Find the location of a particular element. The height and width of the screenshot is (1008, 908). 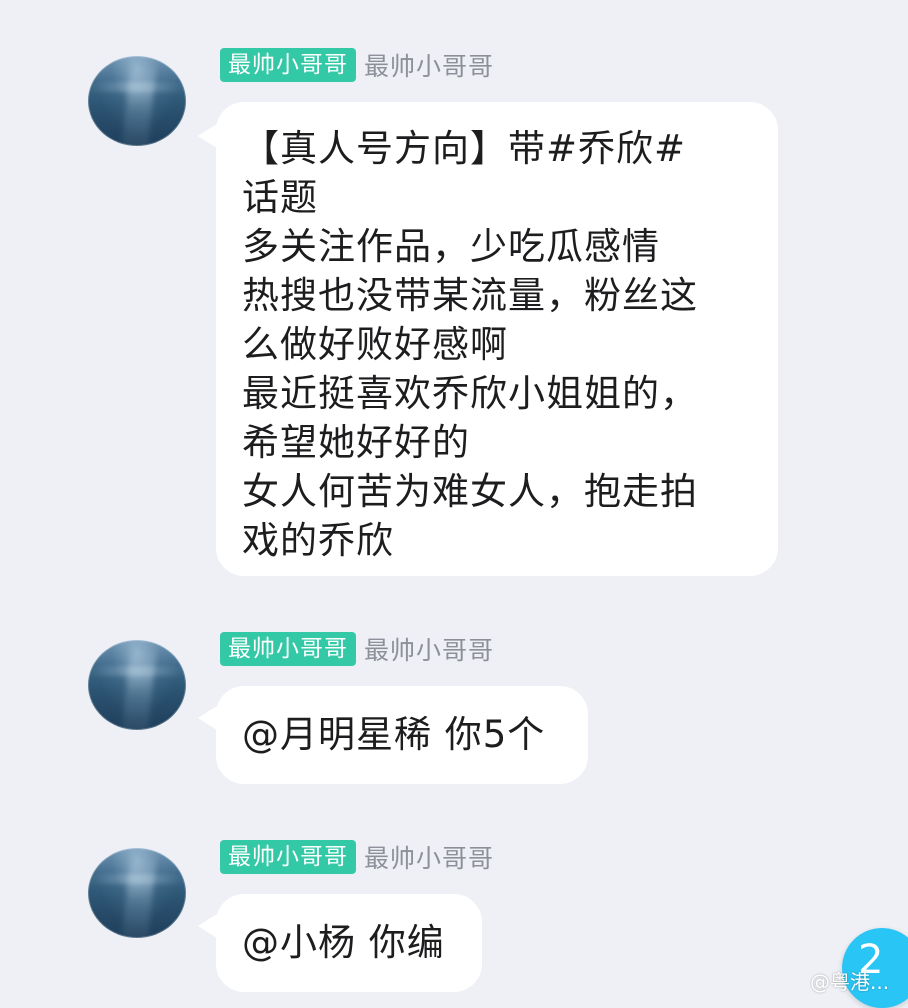

message-line: @小杨 你编 is located at coordinates (343, 942).